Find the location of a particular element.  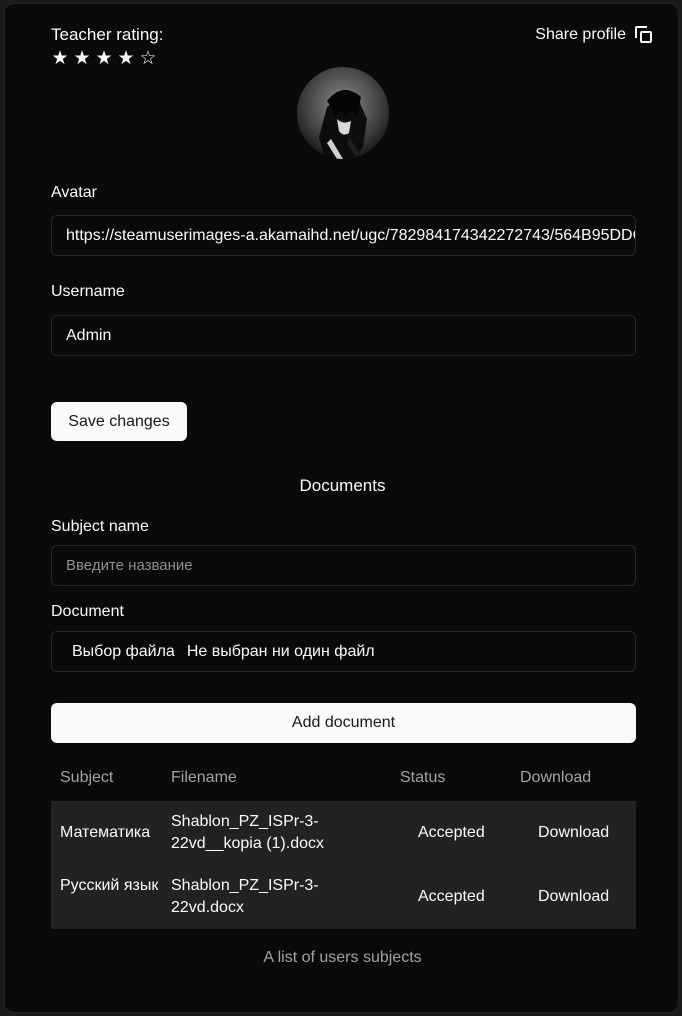

table-caption: A list of users subjects is located at coordinates (342, 957).